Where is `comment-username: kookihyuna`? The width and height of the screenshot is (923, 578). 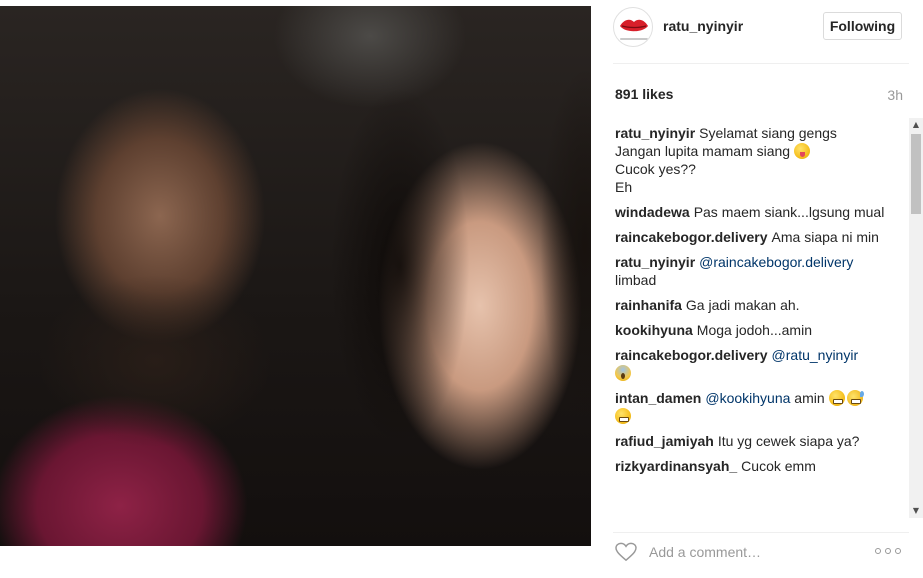 comment-username: kookihyuna is located at coordinates (654, 330).